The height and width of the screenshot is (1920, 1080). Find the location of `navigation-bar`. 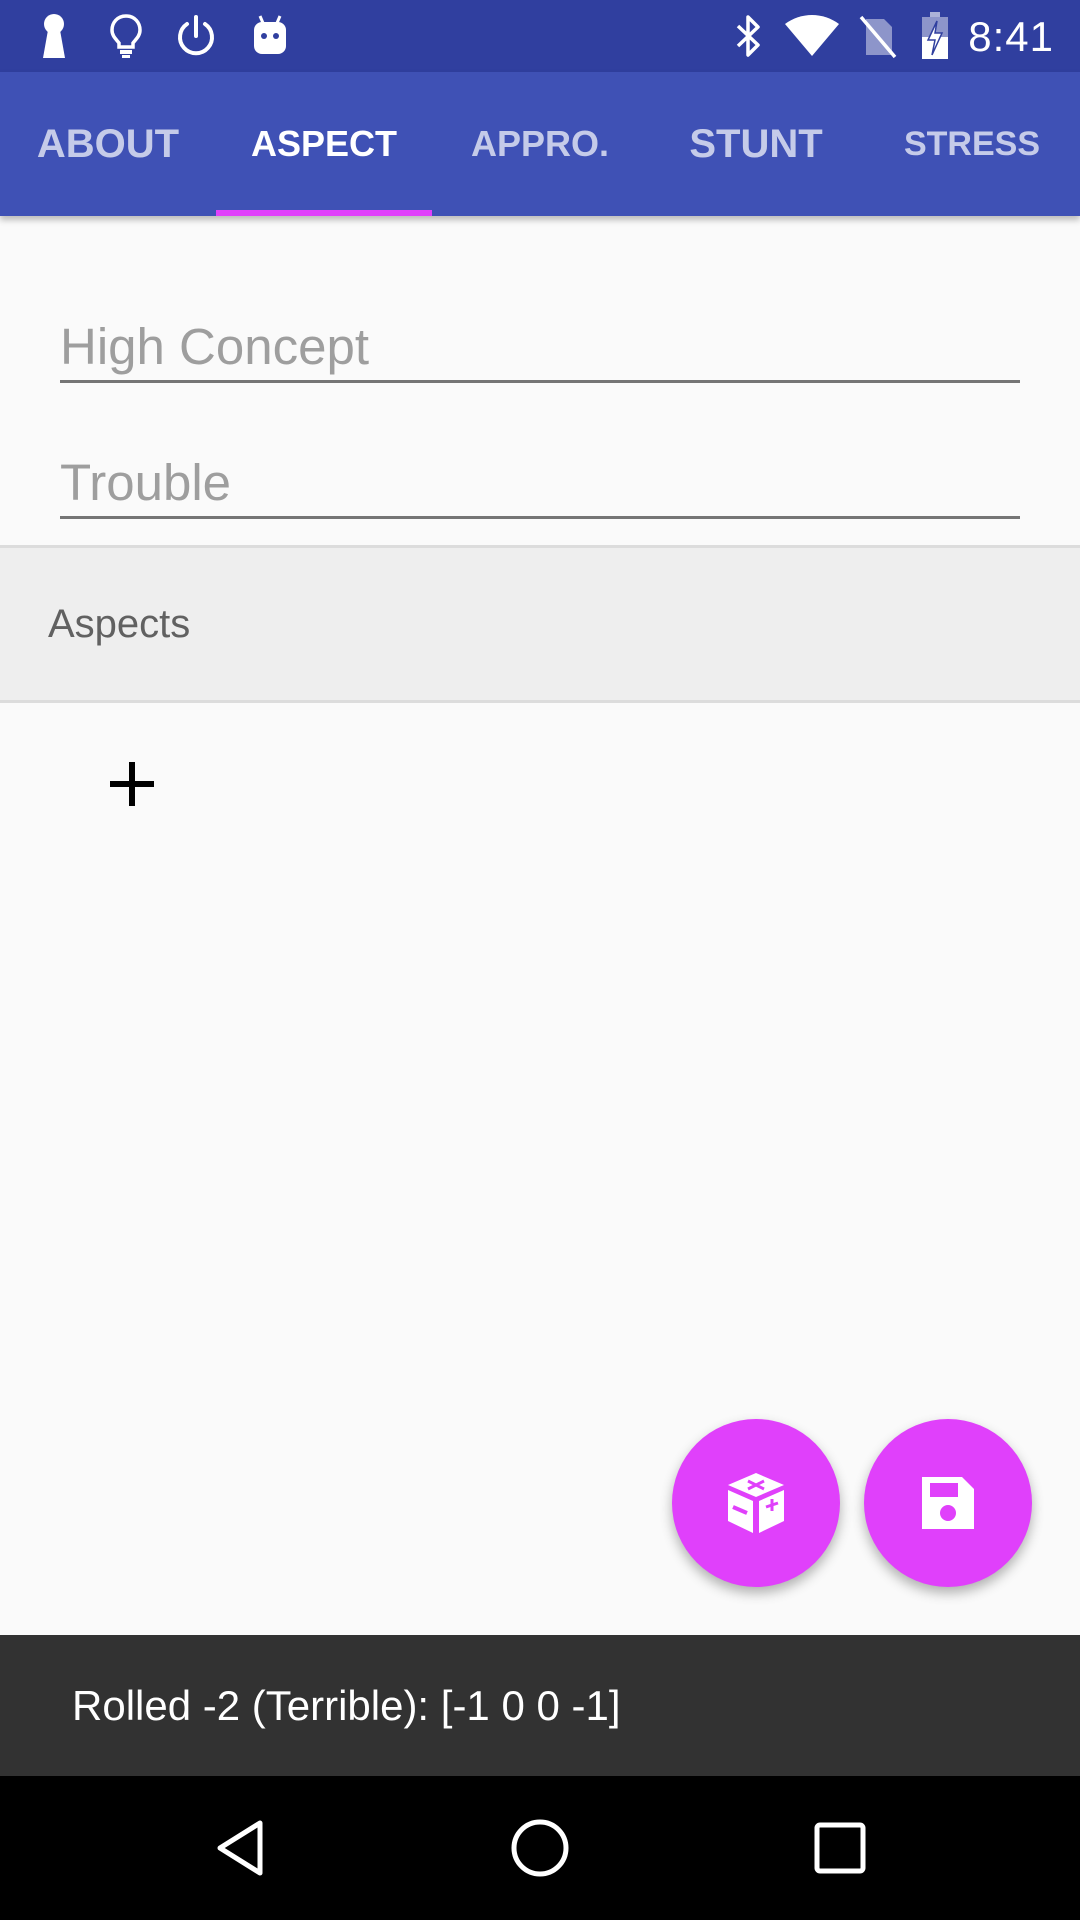

navigation-bar is located at coordinates (540, 1848).